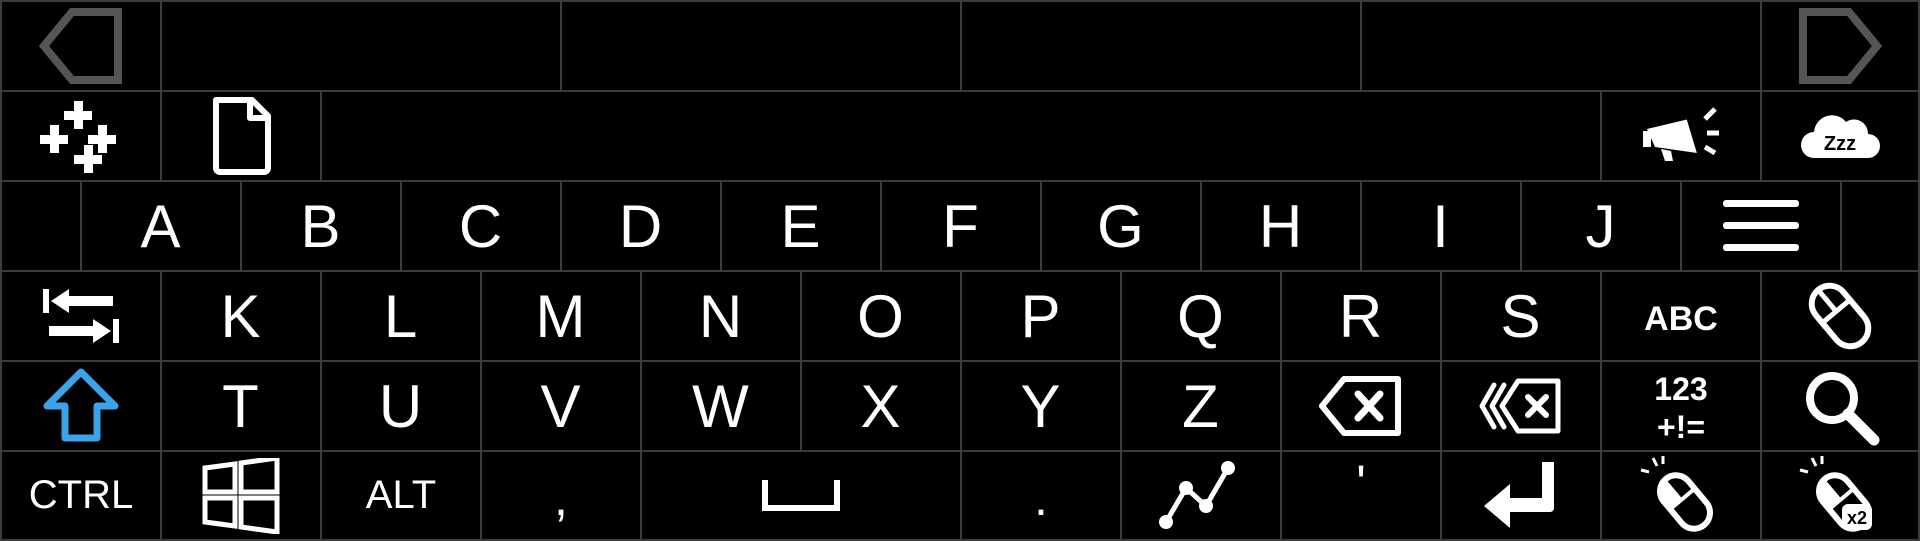 The width and height of the screenshot is (1920, 541). I want to click on right-arrow-icon, so click(1841, 46).